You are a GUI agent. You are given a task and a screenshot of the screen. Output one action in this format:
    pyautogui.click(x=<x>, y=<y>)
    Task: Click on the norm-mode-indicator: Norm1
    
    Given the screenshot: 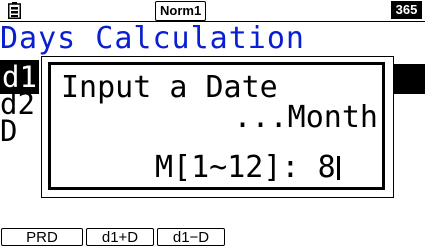 What is the action you would take?
    pyautogui.click(x=181, y=11)
    